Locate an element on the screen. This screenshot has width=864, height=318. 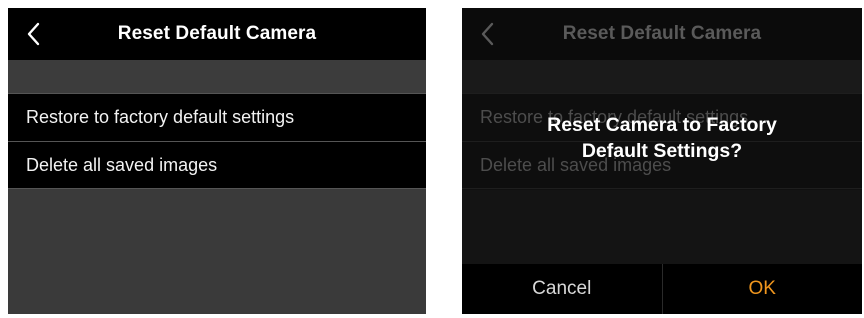
list-item-restore-factory-defaults: Restore to factory default settings is located at coordinates (217, 117).